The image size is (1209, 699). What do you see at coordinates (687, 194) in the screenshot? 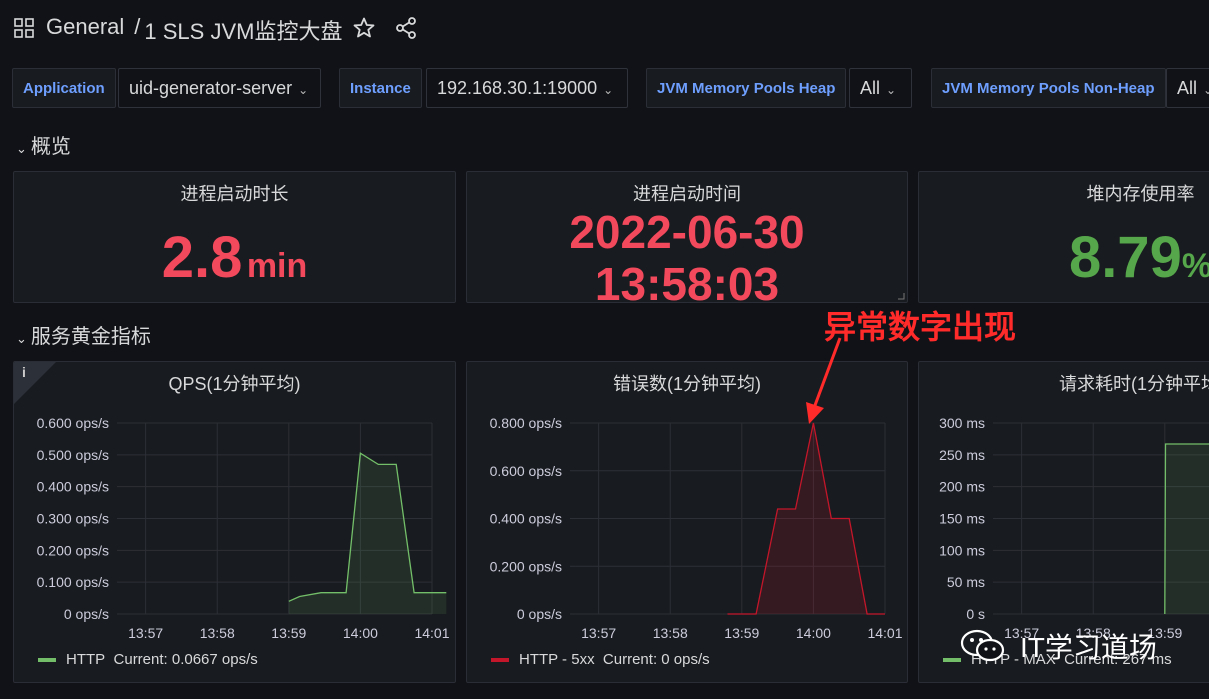
I see `panel-title: 进程启动时间` at bounding box center [687, 194].